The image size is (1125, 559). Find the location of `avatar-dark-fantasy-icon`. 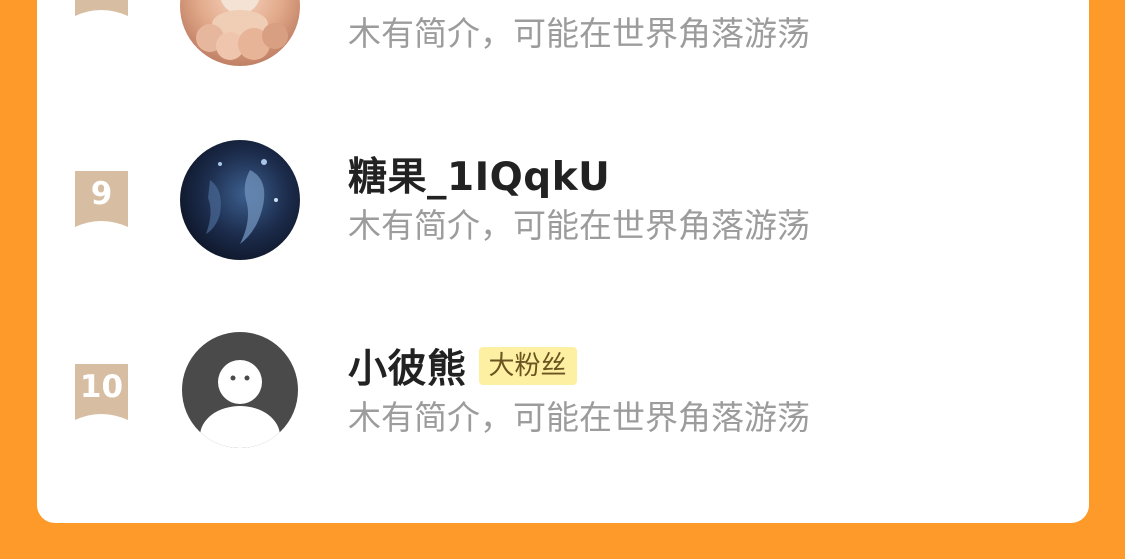

avatar-dark-fantasy-icon is located at coordinates (240, 200).